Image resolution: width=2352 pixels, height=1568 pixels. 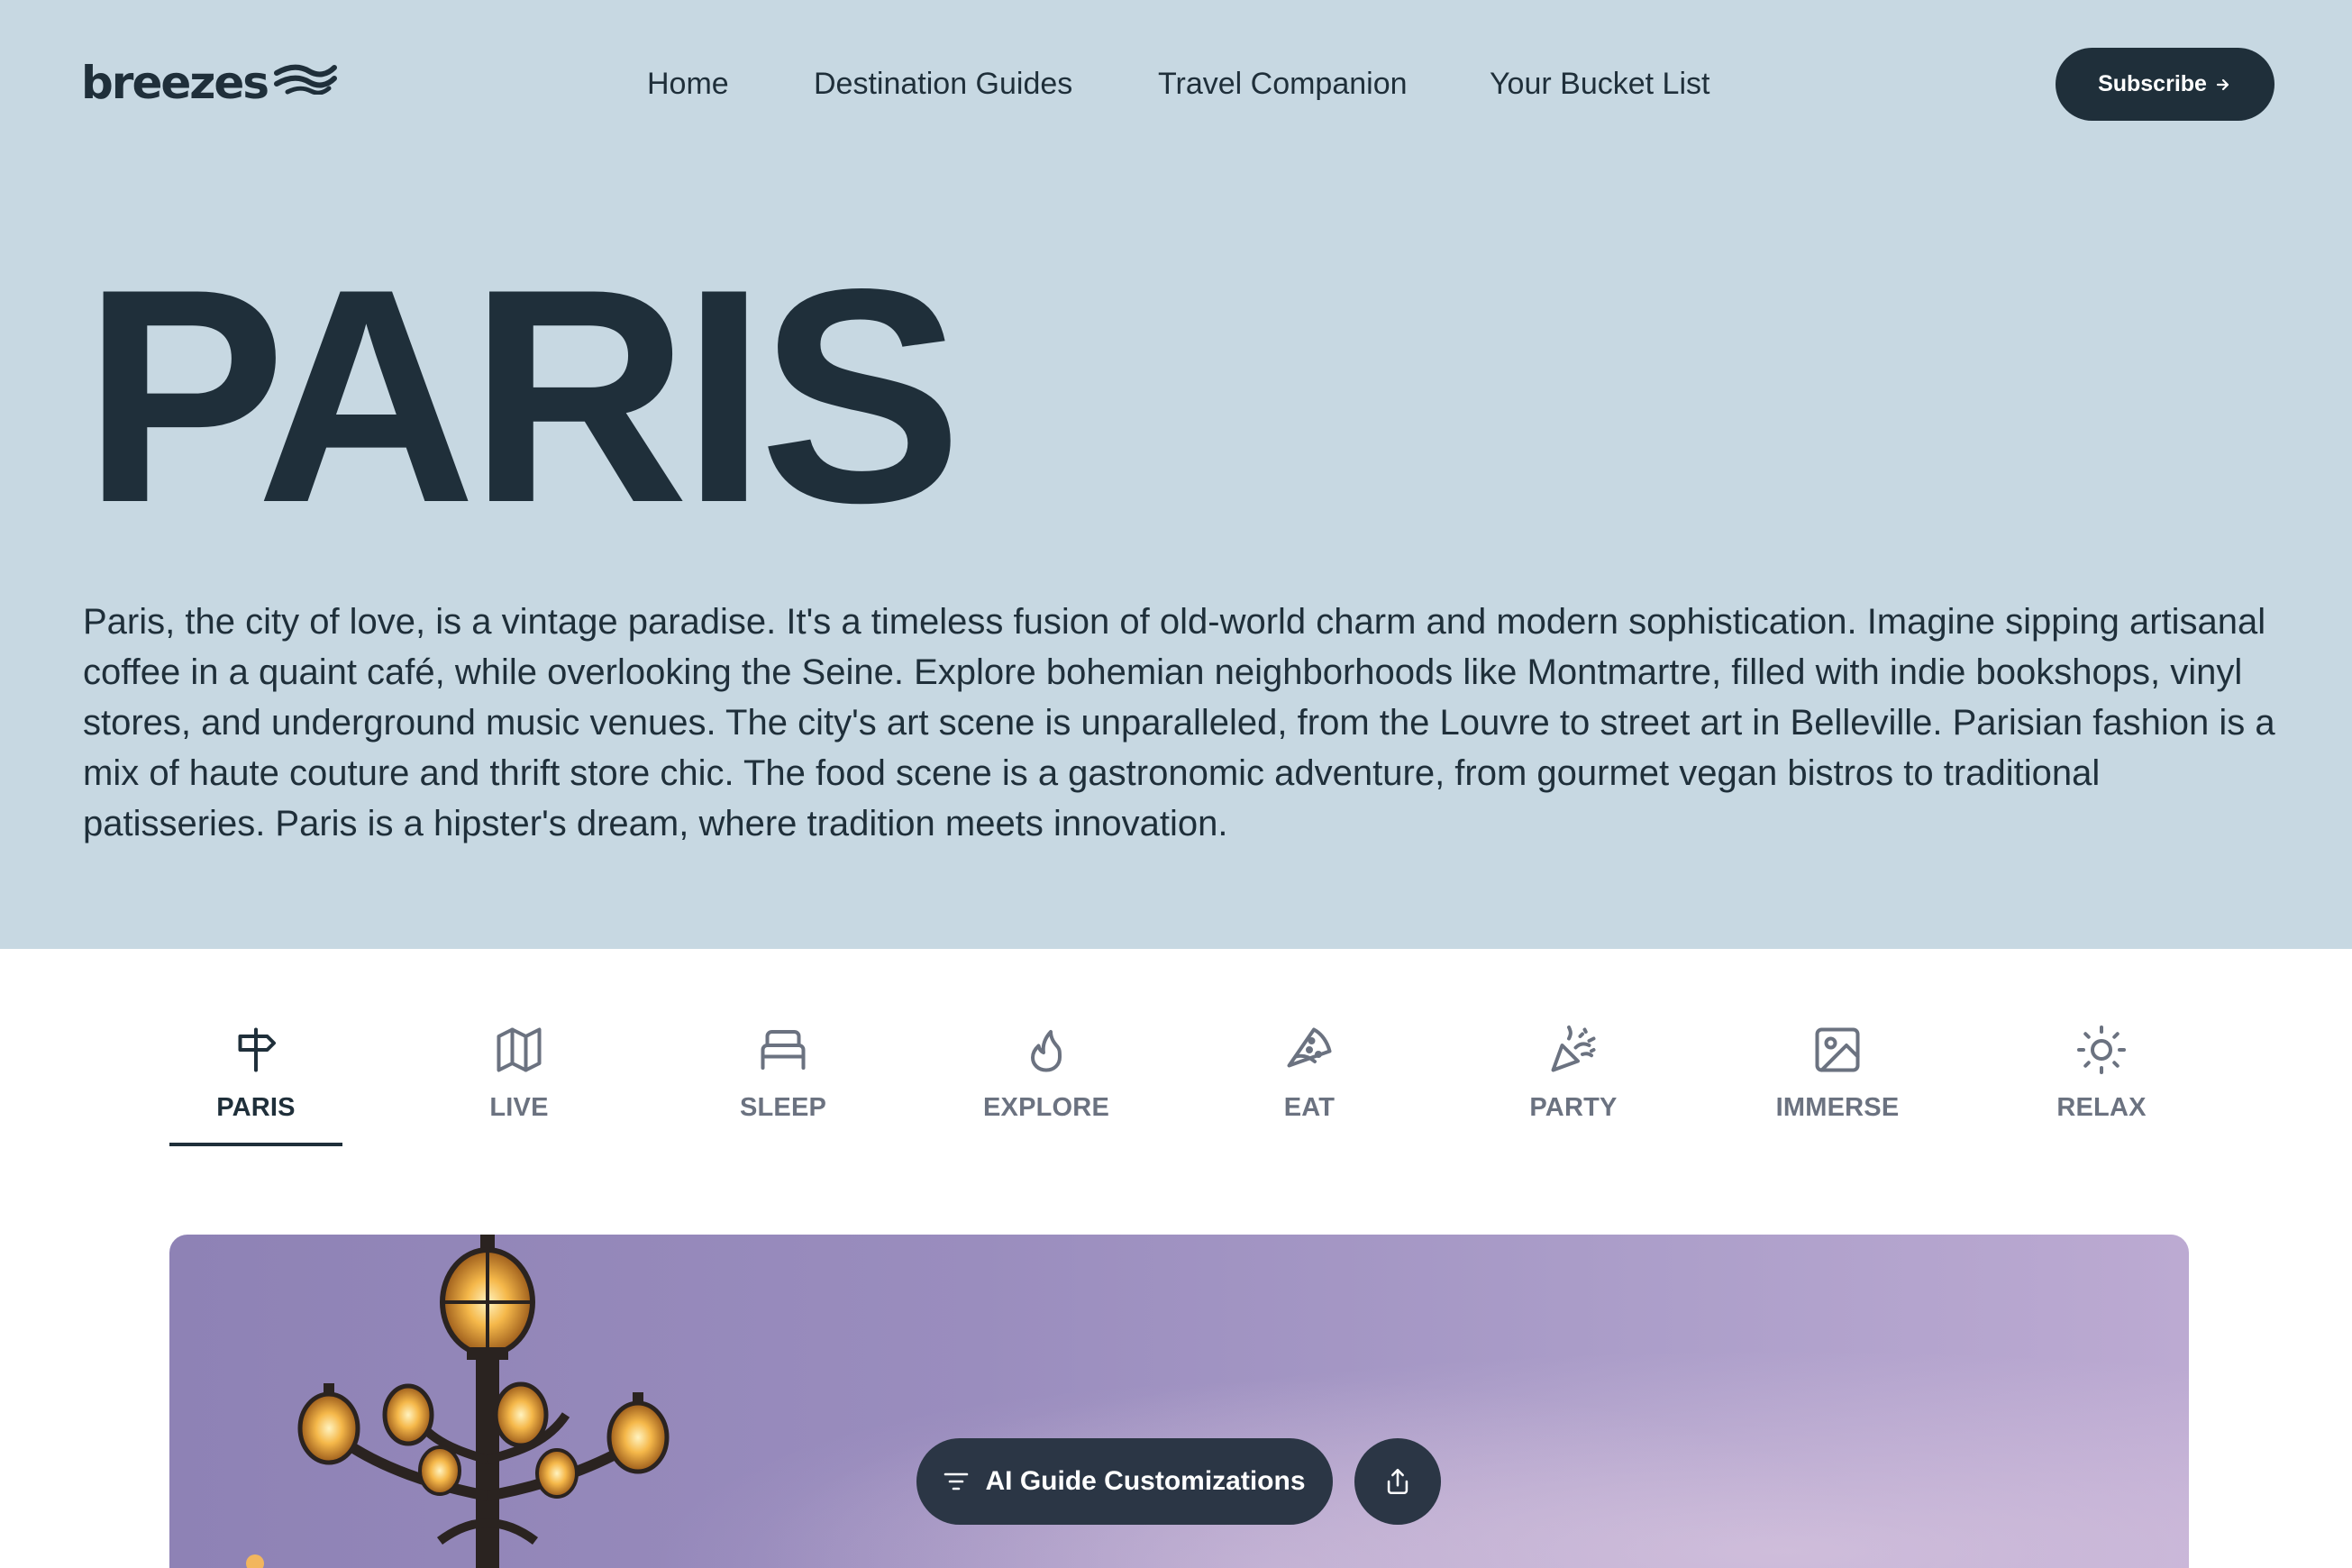 I want to click on tab-label: IMMERSE, so click(x=1837, y=1107).